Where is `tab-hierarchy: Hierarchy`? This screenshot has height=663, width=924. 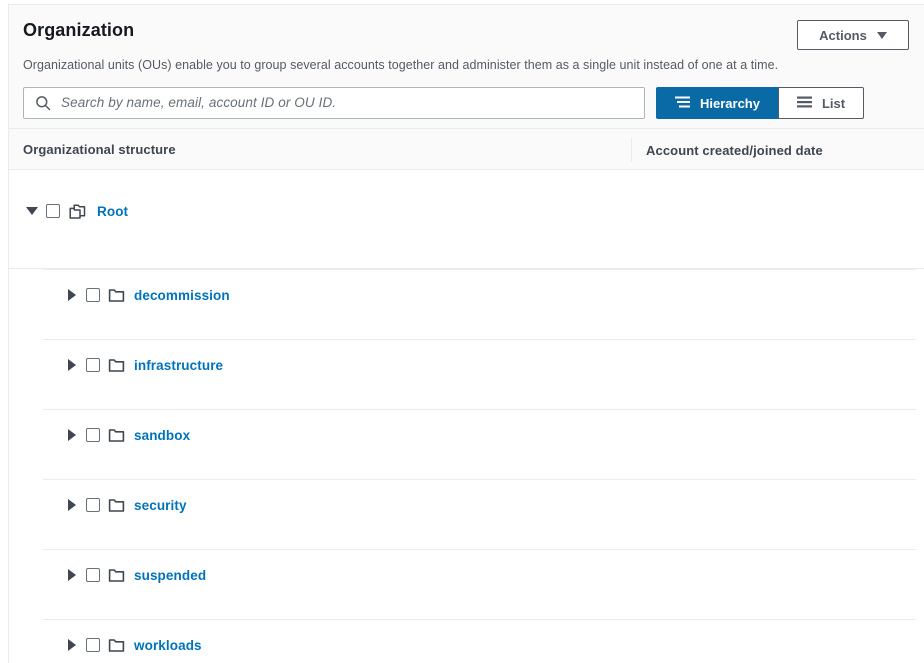 tab-hierarchy: Hierarchy is located at coordinates (717, 103).